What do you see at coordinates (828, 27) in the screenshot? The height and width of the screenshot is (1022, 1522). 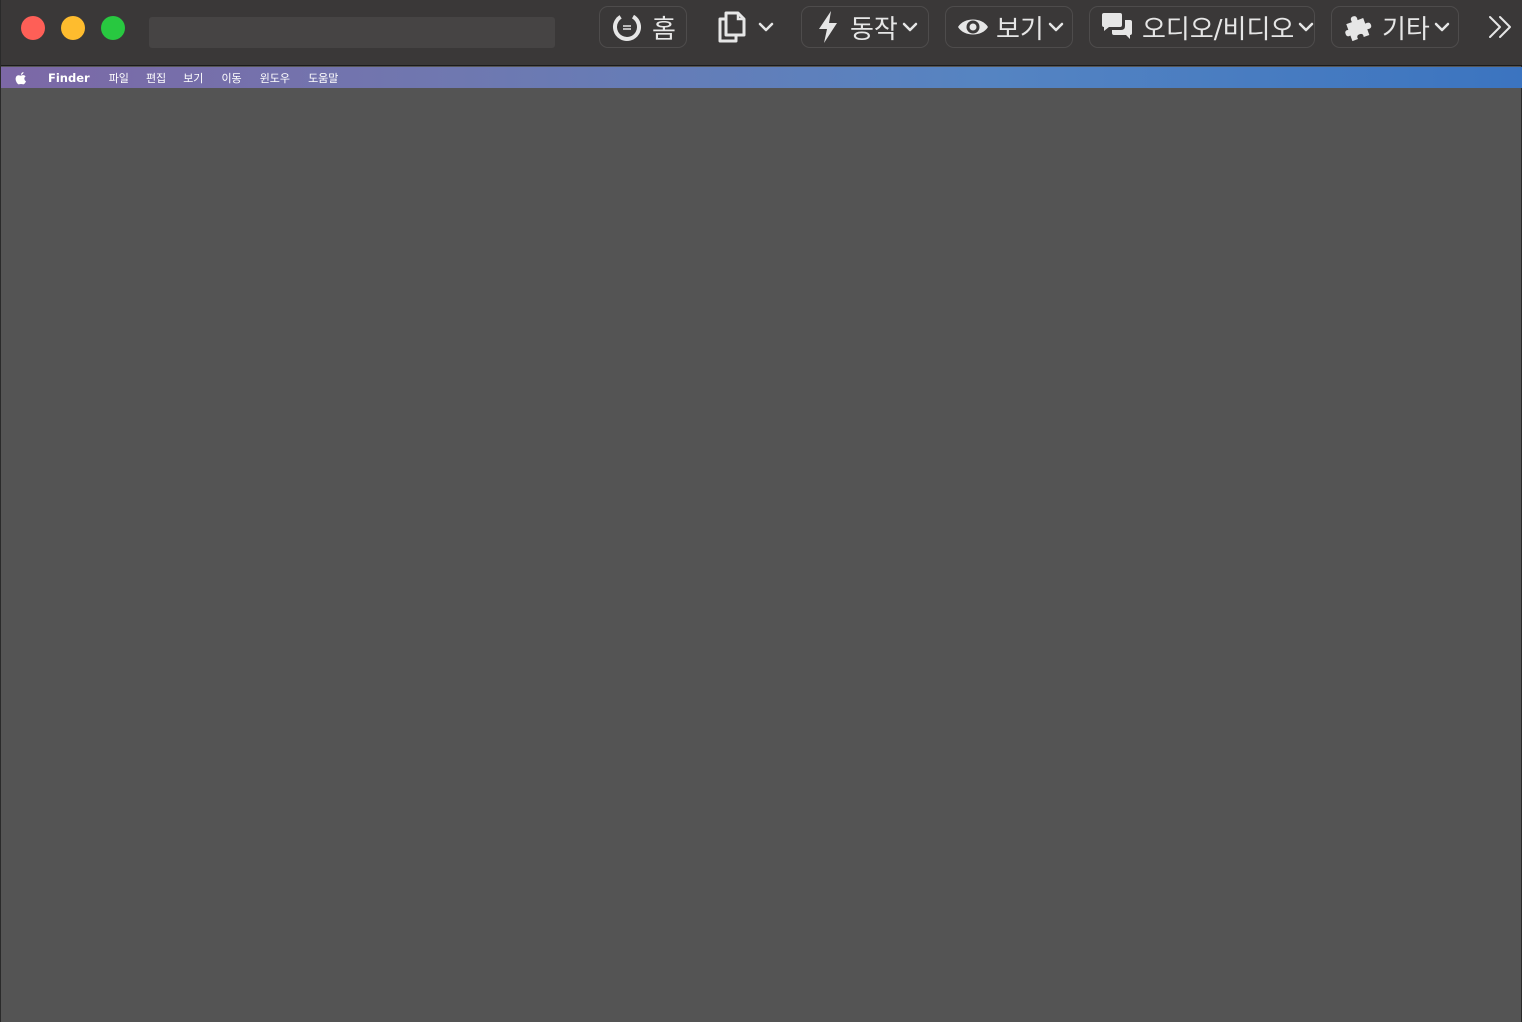 I see `lightning-icon` at bounding box center [828, 27].